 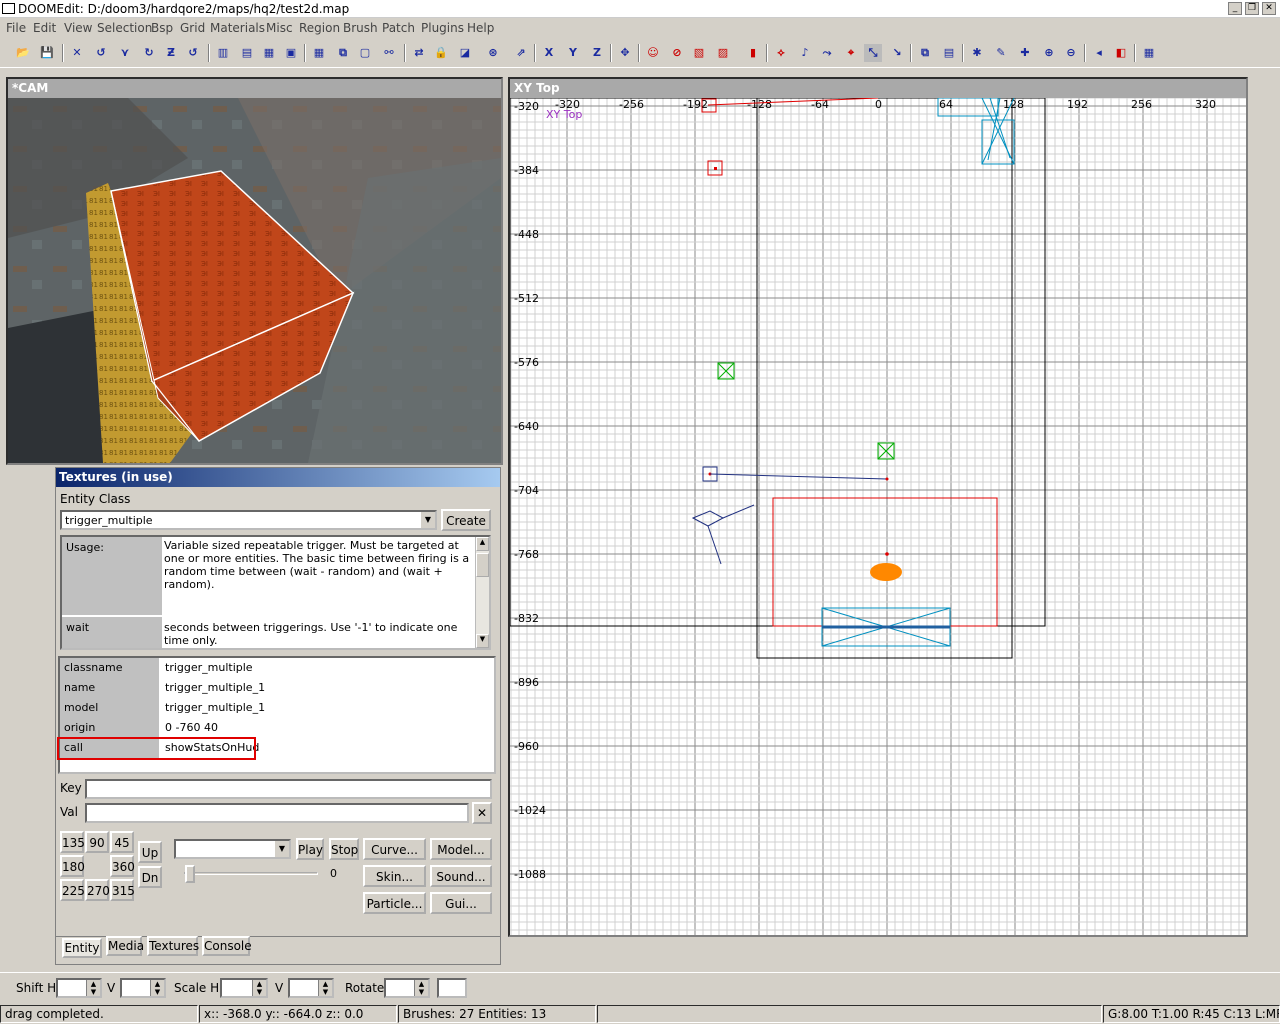 I want to click on rotate-x-icon: ↺, so click(x=101, y=53).